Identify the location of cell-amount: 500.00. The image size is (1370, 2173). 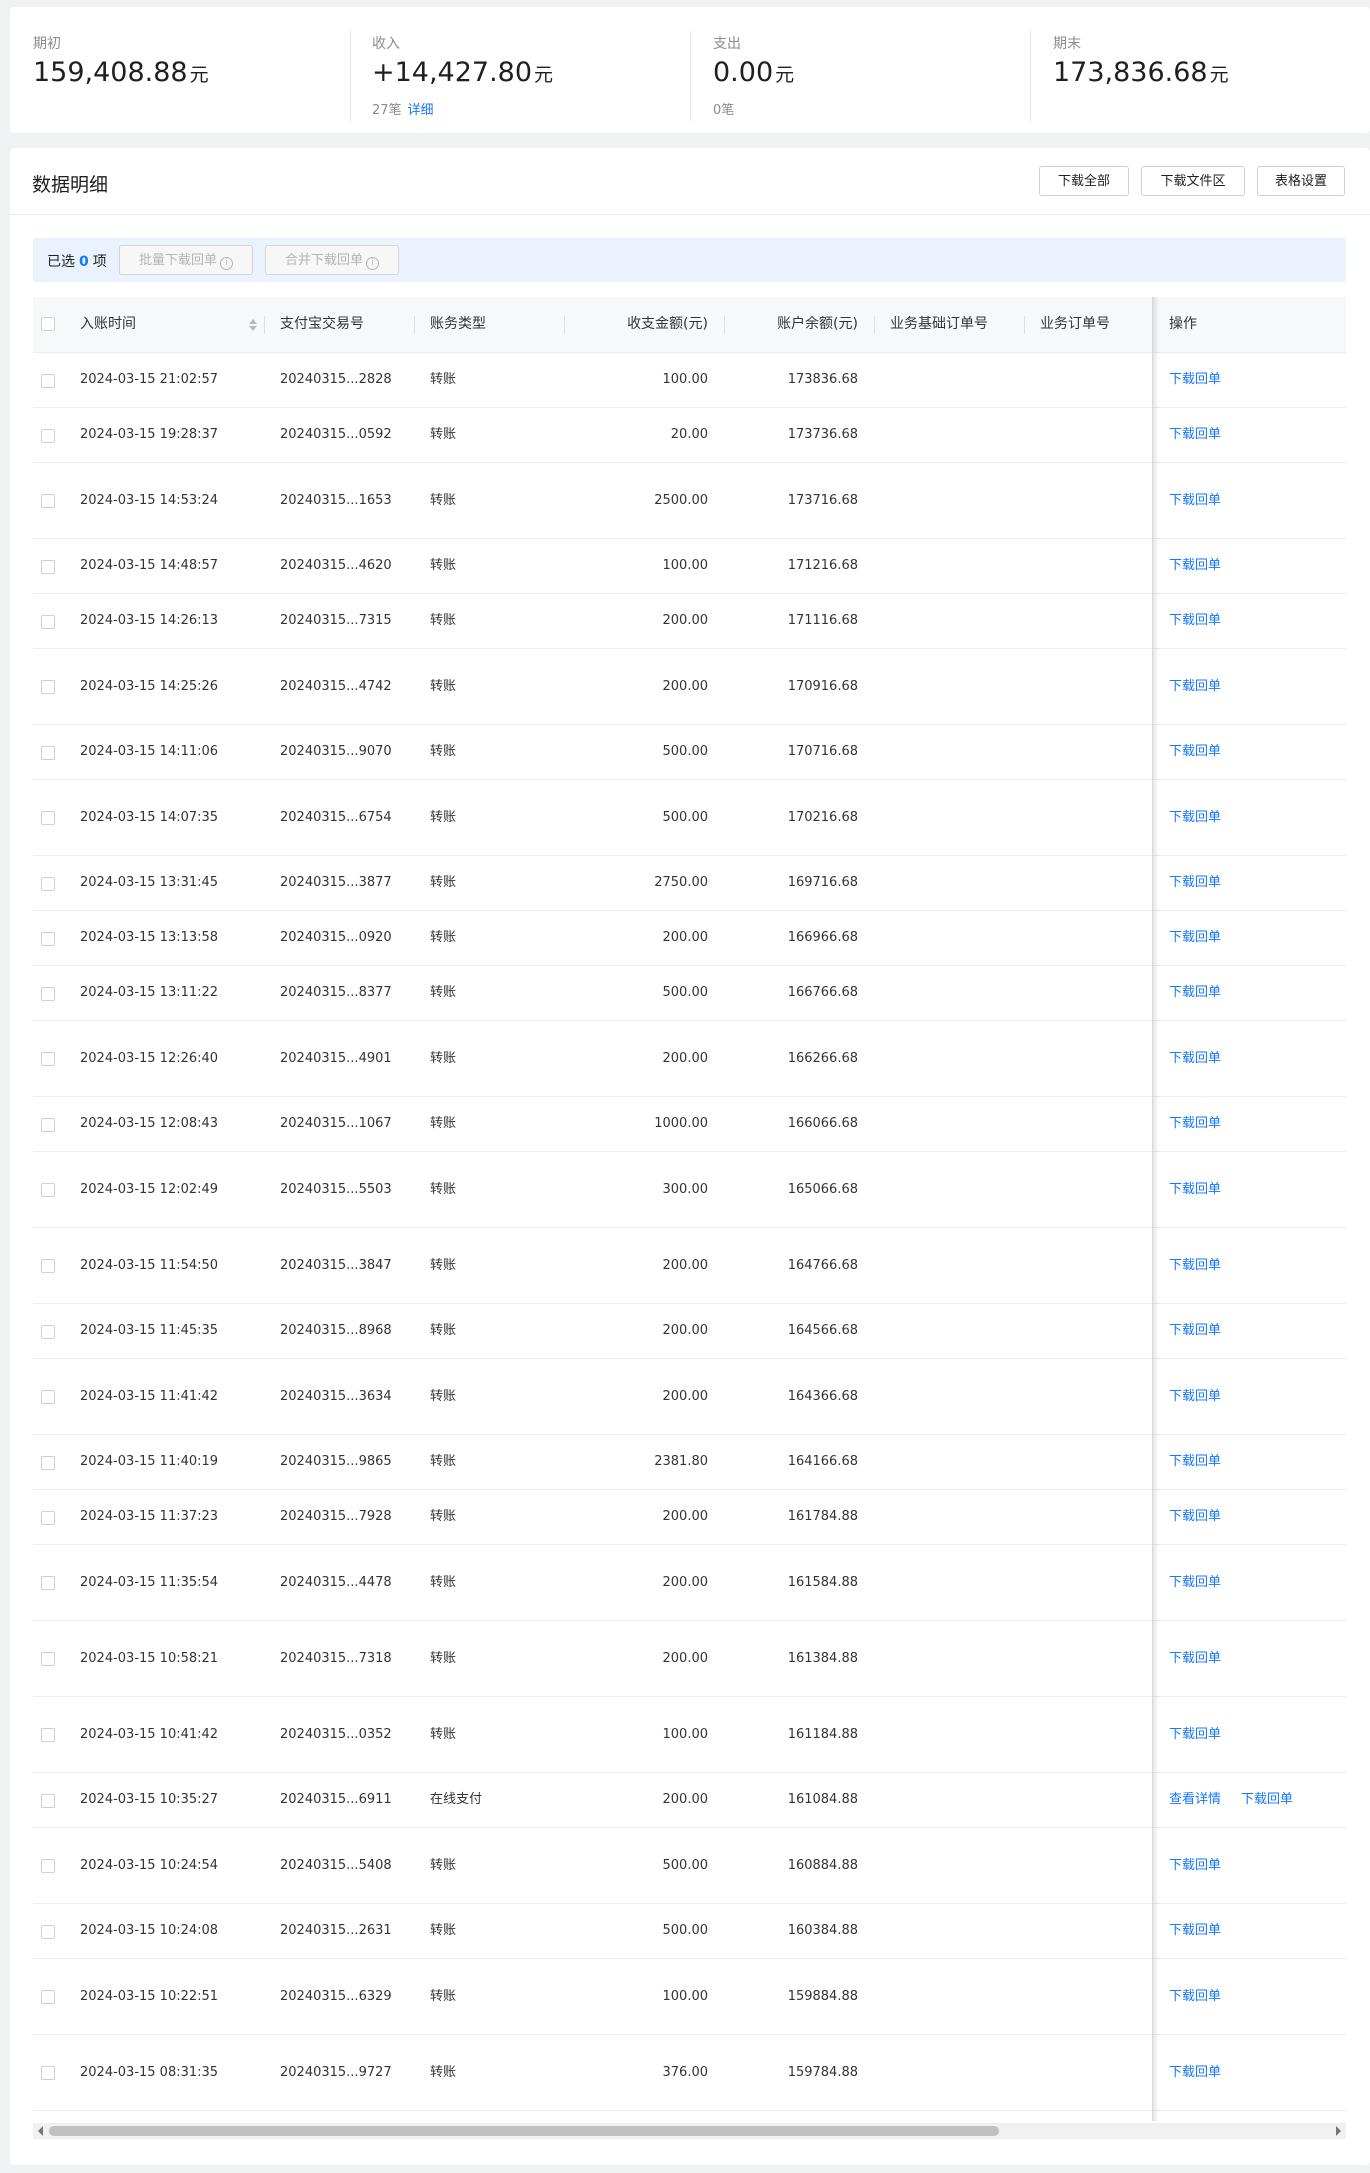
(685, 817).